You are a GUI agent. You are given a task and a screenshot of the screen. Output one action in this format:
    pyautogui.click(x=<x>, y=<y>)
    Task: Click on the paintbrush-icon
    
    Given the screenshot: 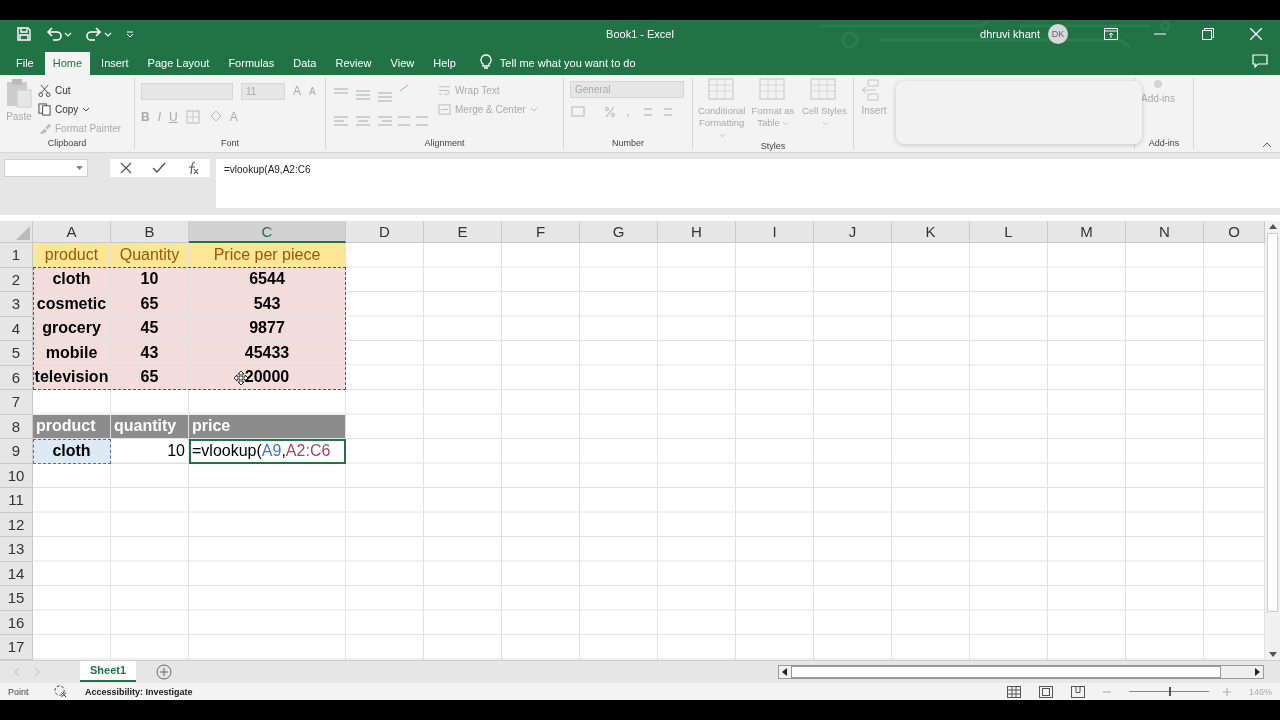 What is the action you would take?
    pyautogui.click(x=44, y=128)
    